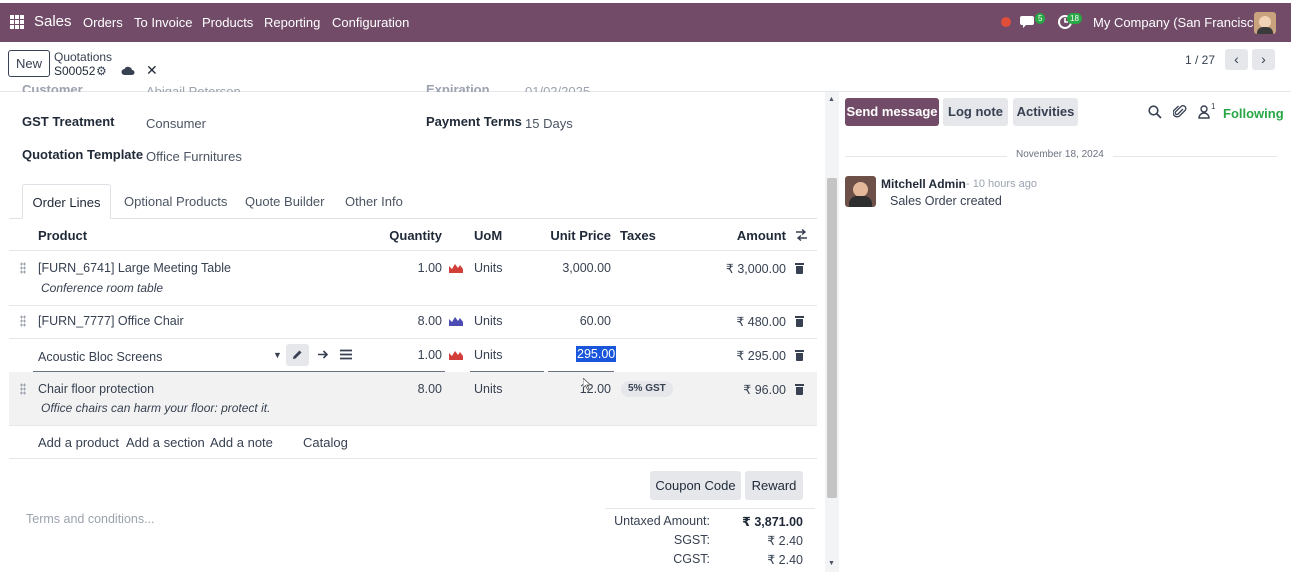 The image size is (1291, 572). I want to click on author-avatar, so click(860, 191).